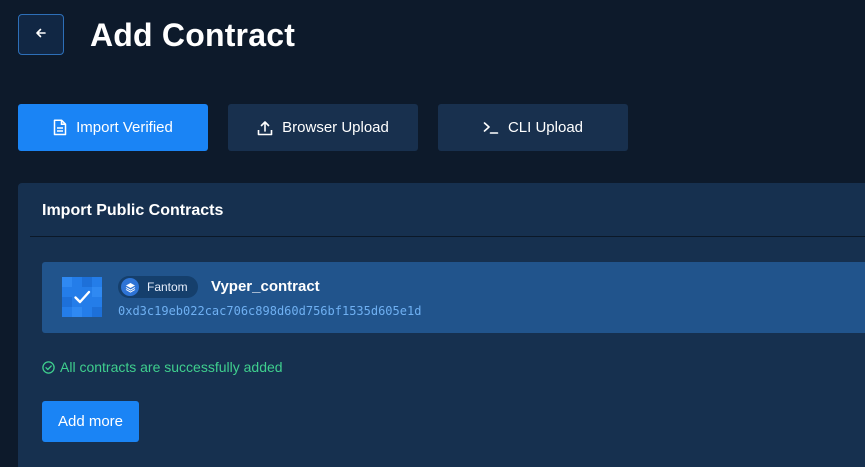 The width and height of the screenshot is (865, 467). I want to click on document-icon, so click(60, 127).